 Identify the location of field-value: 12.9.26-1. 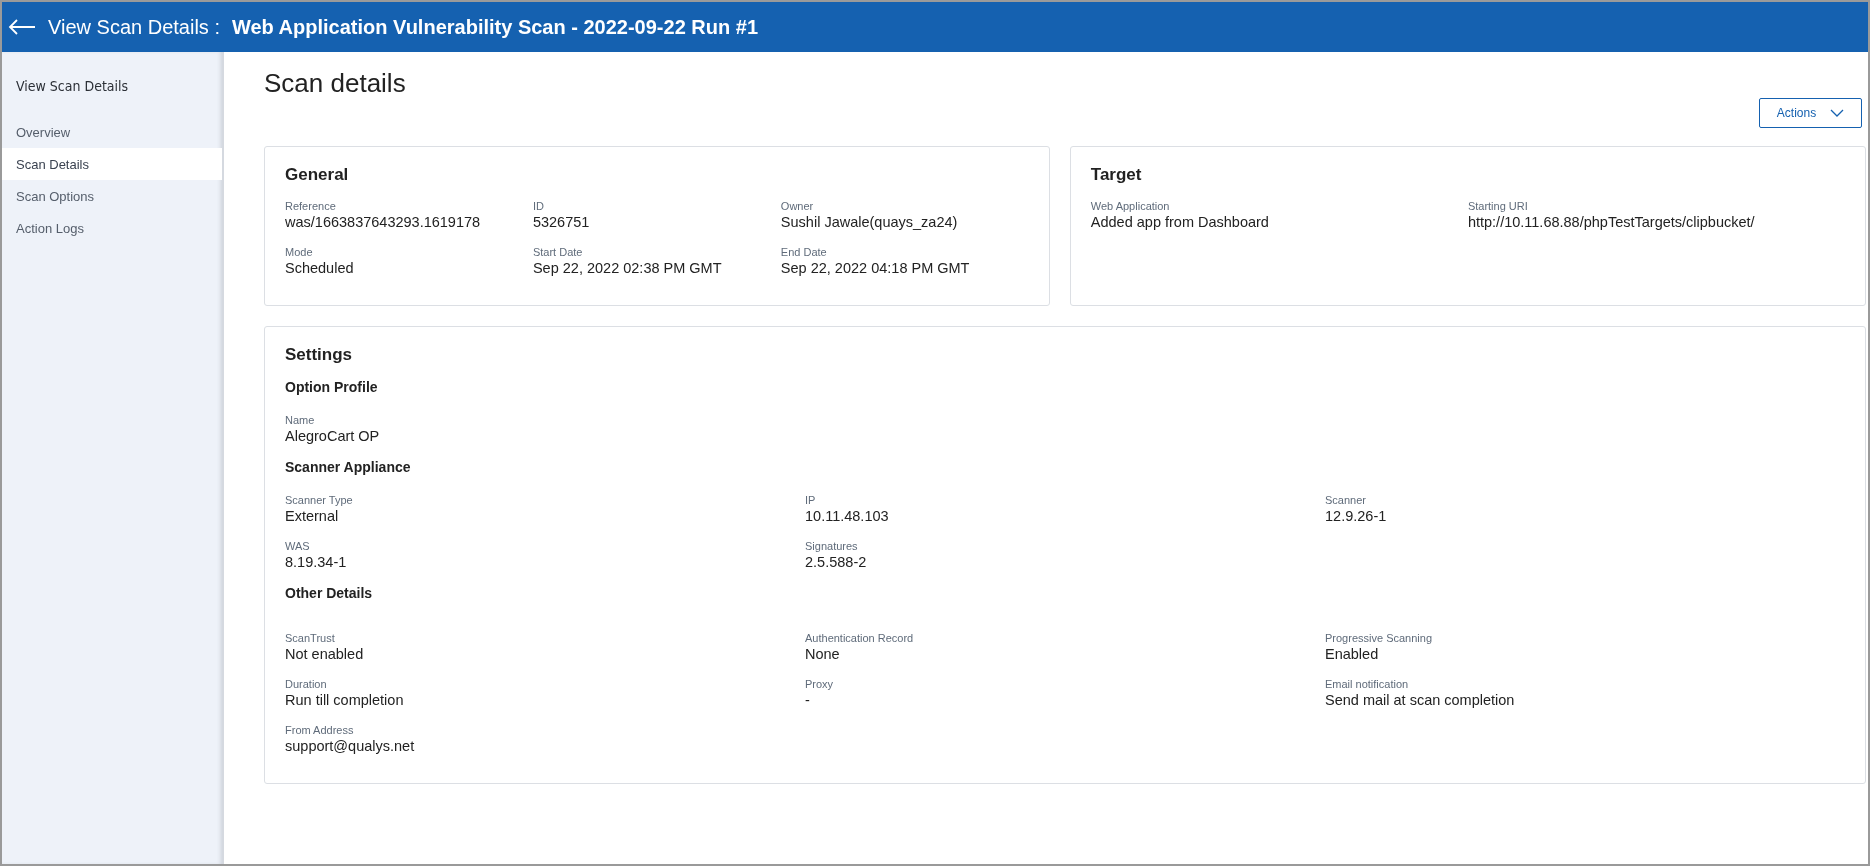
(1356, 516).